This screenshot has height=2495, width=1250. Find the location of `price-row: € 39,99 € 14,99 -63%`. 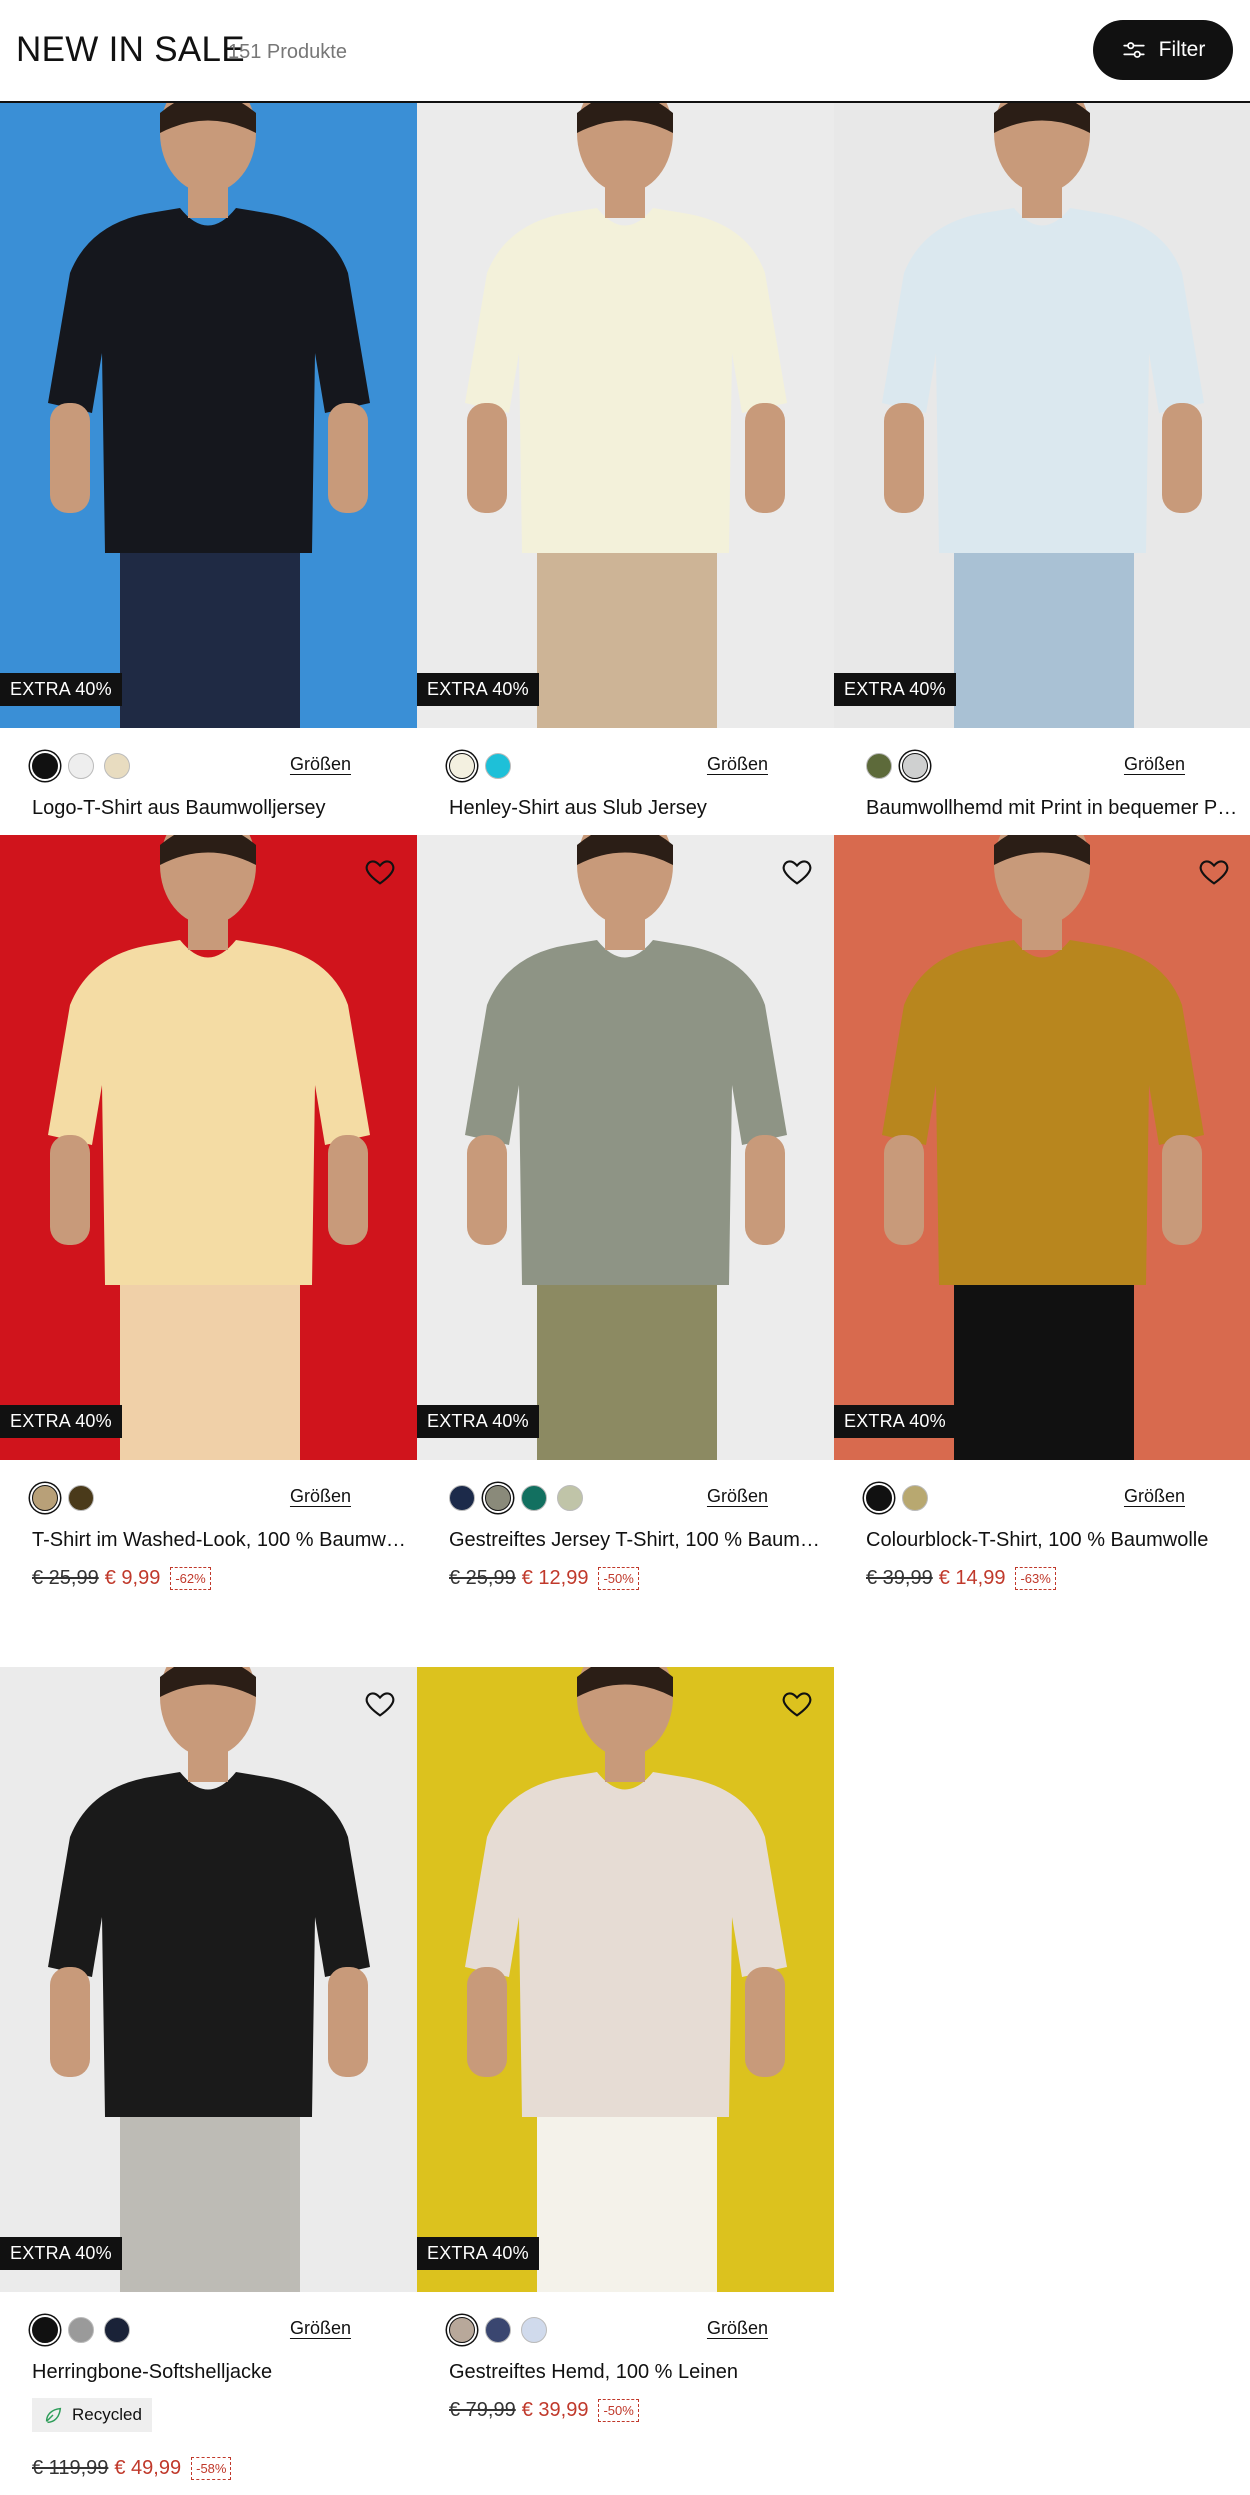

price-row: € 39,99 € 14,99 -63% is located at coordinates (961, 1578).